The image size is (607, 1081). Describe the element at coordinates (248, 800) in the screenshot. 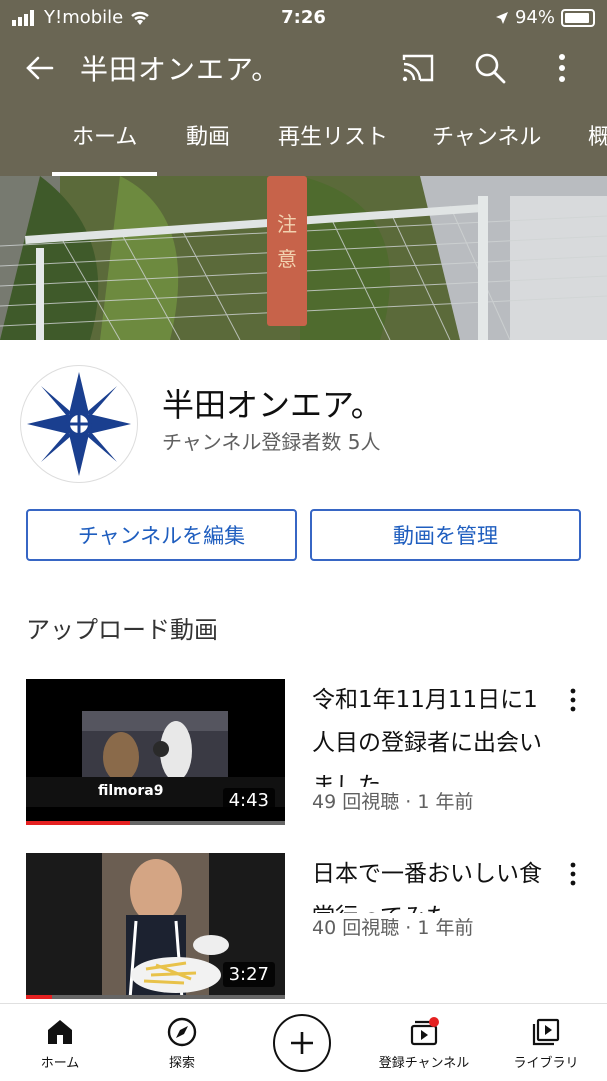

I see `video-duration: 4:43` at that location.